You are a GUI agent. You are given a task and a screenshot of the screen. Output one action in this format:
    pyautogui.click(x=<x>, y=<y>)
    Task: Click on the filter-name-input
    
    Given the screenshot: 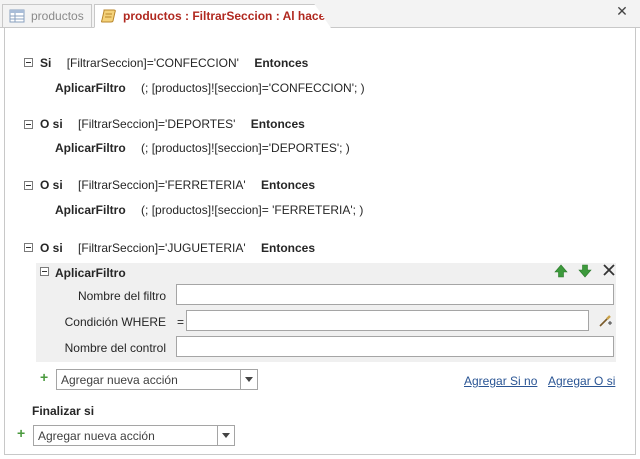 What is the action you would take?
    pyautogui.click(x=395, y=294)
    